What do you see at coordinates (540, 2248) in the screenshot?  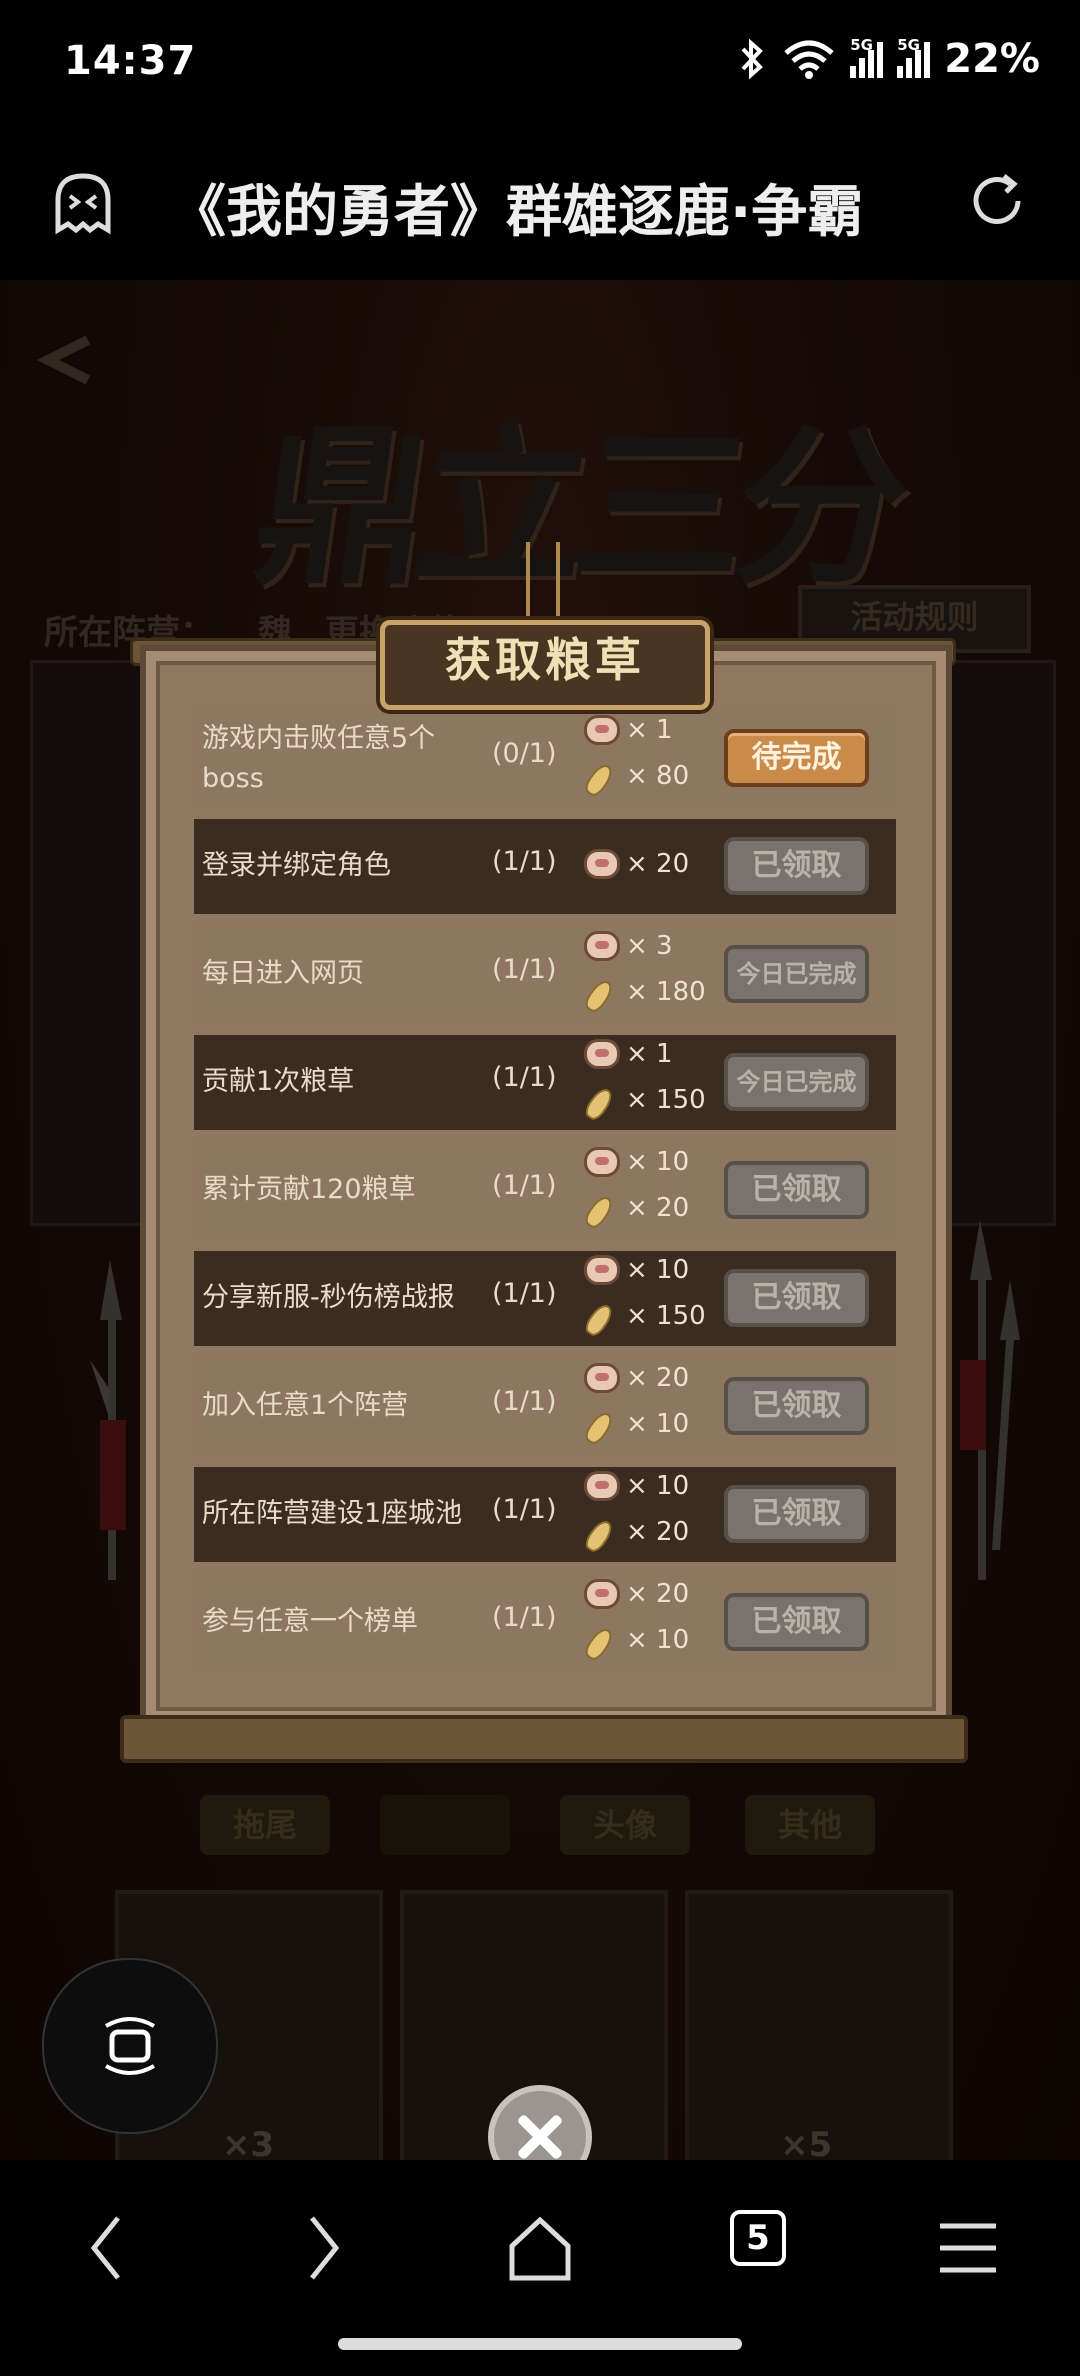 I see `home-icon` at bounding box center [540, 2248].